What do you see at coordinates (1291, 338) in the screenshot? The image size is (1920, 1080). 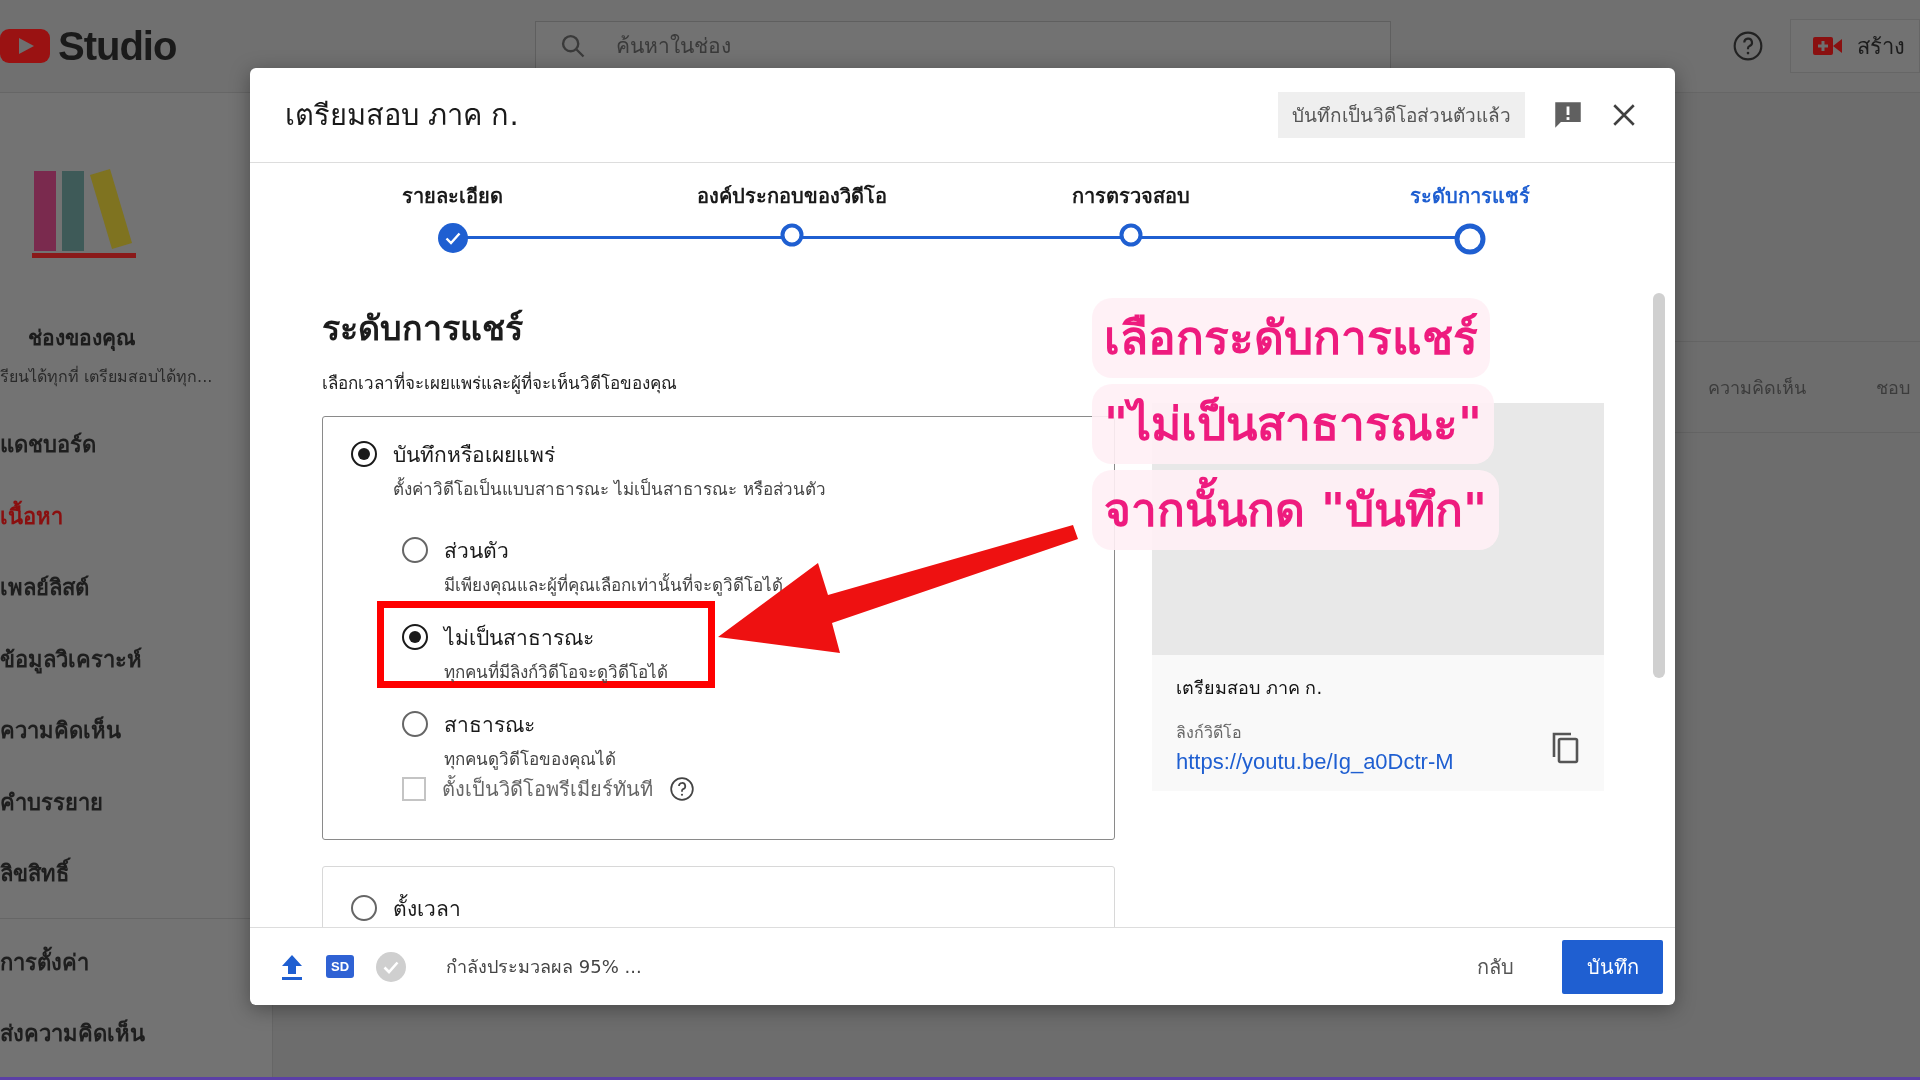 I see `annotation-text: เลือกระดับการแชร์` at bounding box center [1291, 338].